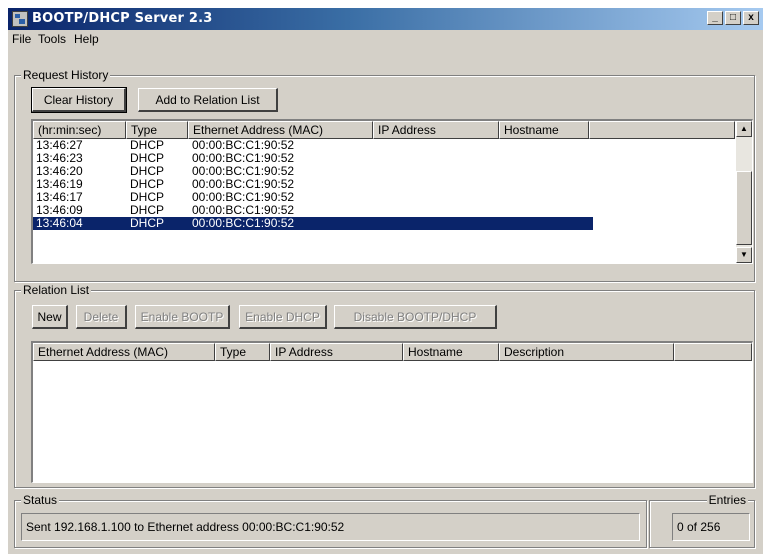 The height and width of the screenshot is (554, 763). I want to click on scroll-thumb, so click(744, 208).